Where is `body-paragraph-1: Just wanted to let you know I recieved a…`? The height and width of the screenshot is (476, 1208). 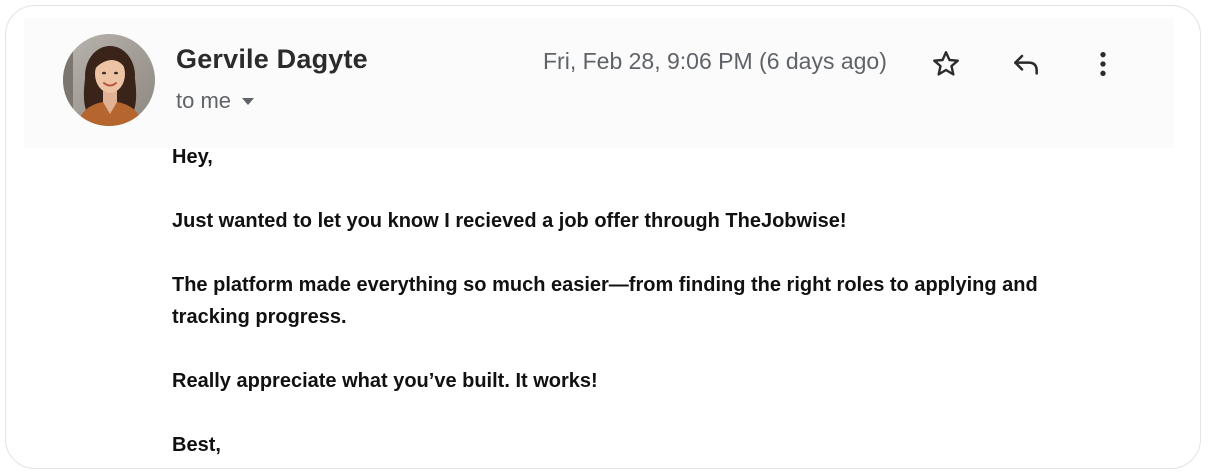 body-paragraph-1: Just wanted to let you know I recieved a… is located at coordinates (509, 221).